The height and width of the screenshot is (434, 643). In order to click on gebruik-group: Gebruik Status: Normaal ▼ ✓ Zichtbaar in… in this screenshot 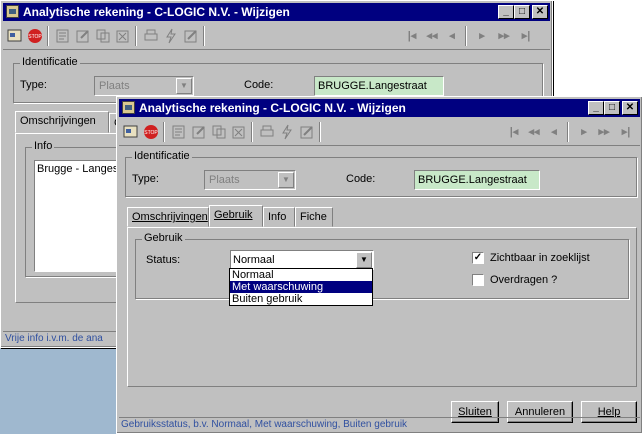, I will do `click(382, 265)`.